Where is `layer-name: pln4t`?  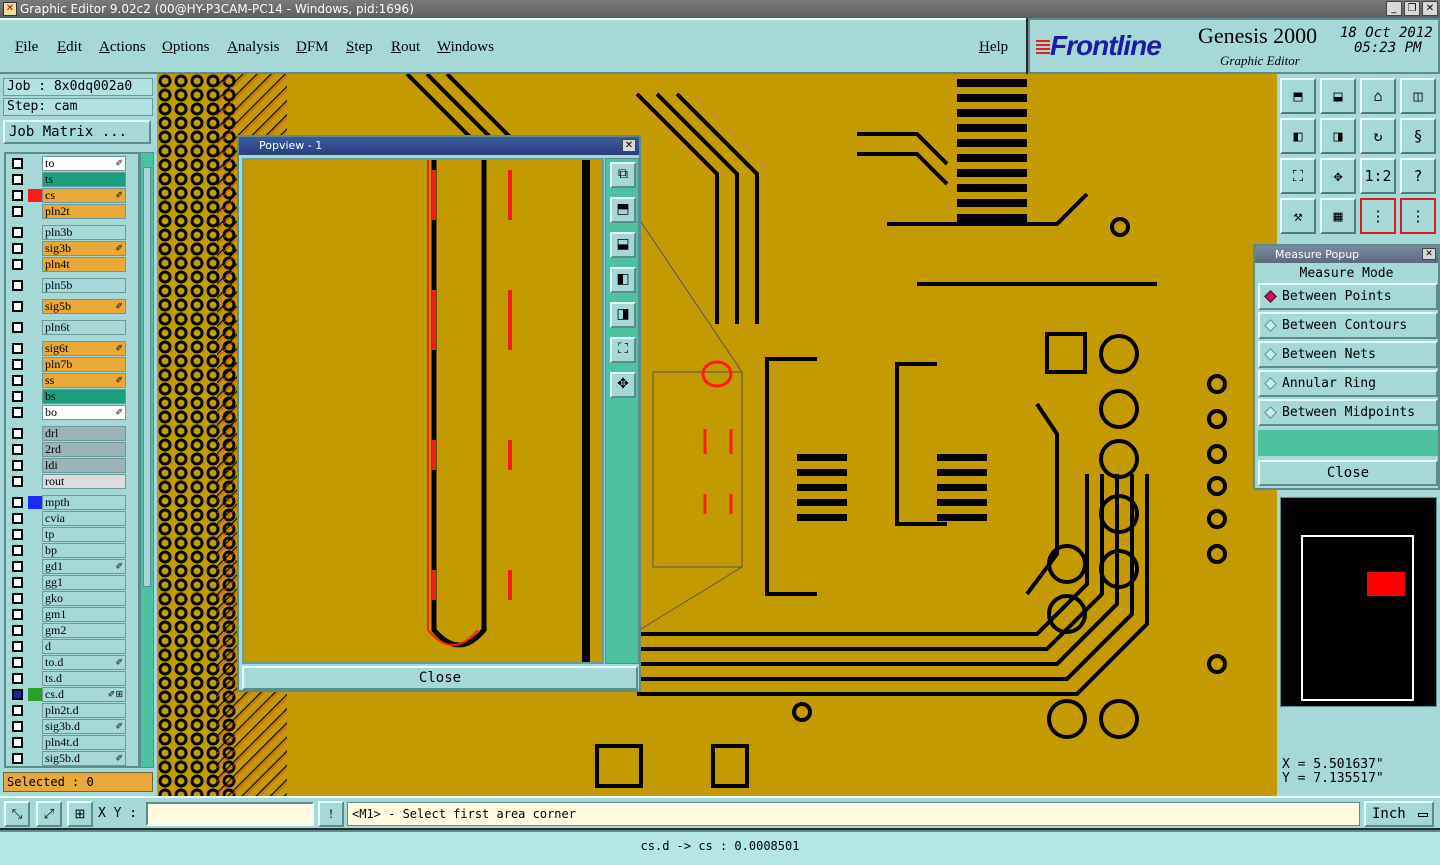 layer-name: pln4t is located at coordinates (84, 264).